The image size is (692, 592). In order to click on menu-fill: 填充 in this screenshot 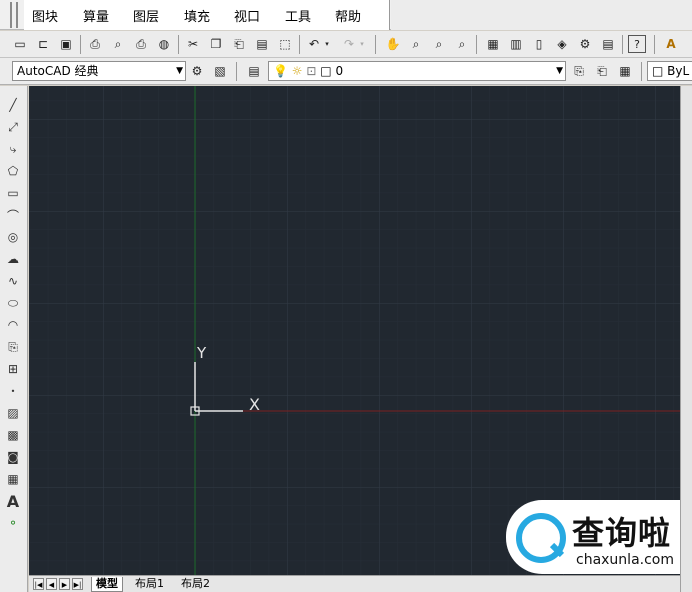, I will do `click(197, 15)`.